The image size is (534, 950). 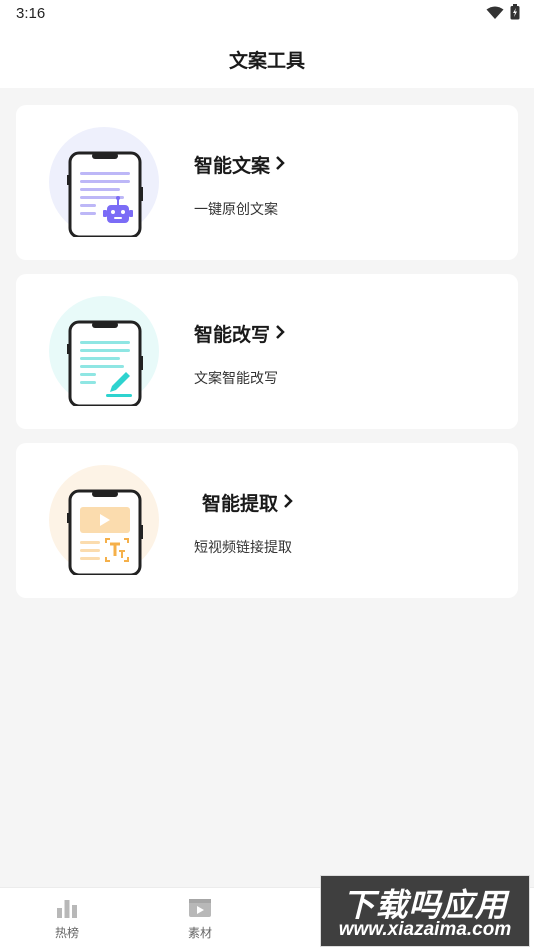 I want to click on status-bar: 3:16, so click(x=267, y=14).